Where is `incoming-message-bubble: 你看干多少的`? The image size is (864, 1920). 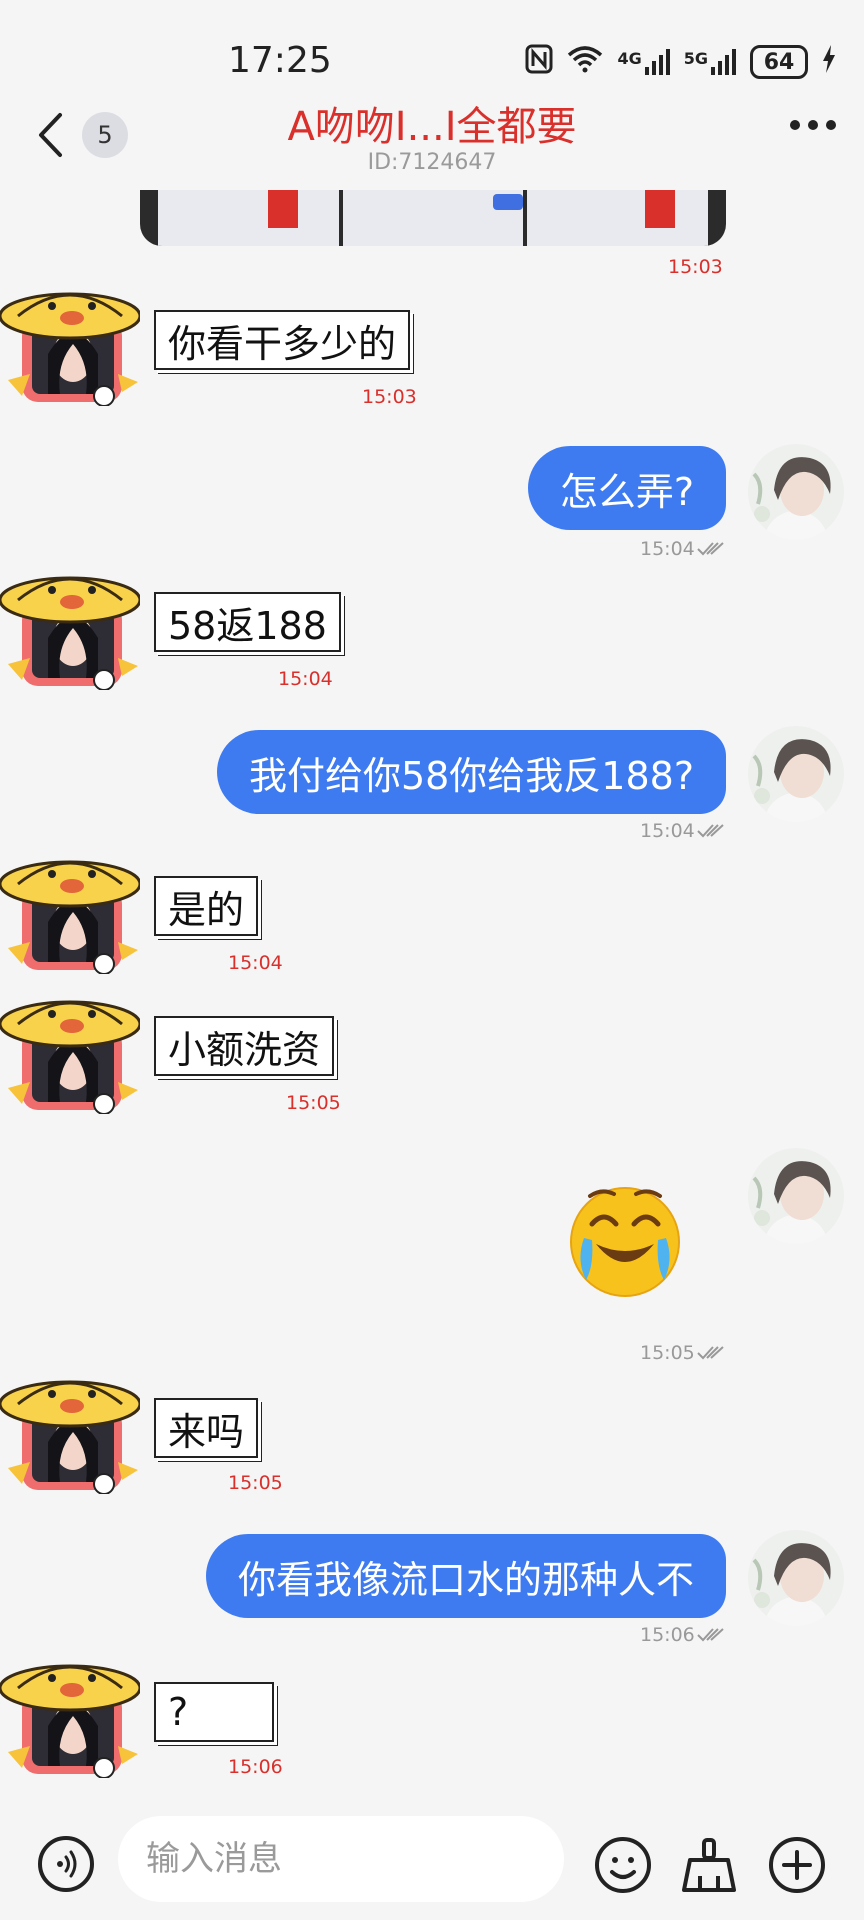 incoming-message-bubble: 你看干多少的 is located at coordinates (282, 340).